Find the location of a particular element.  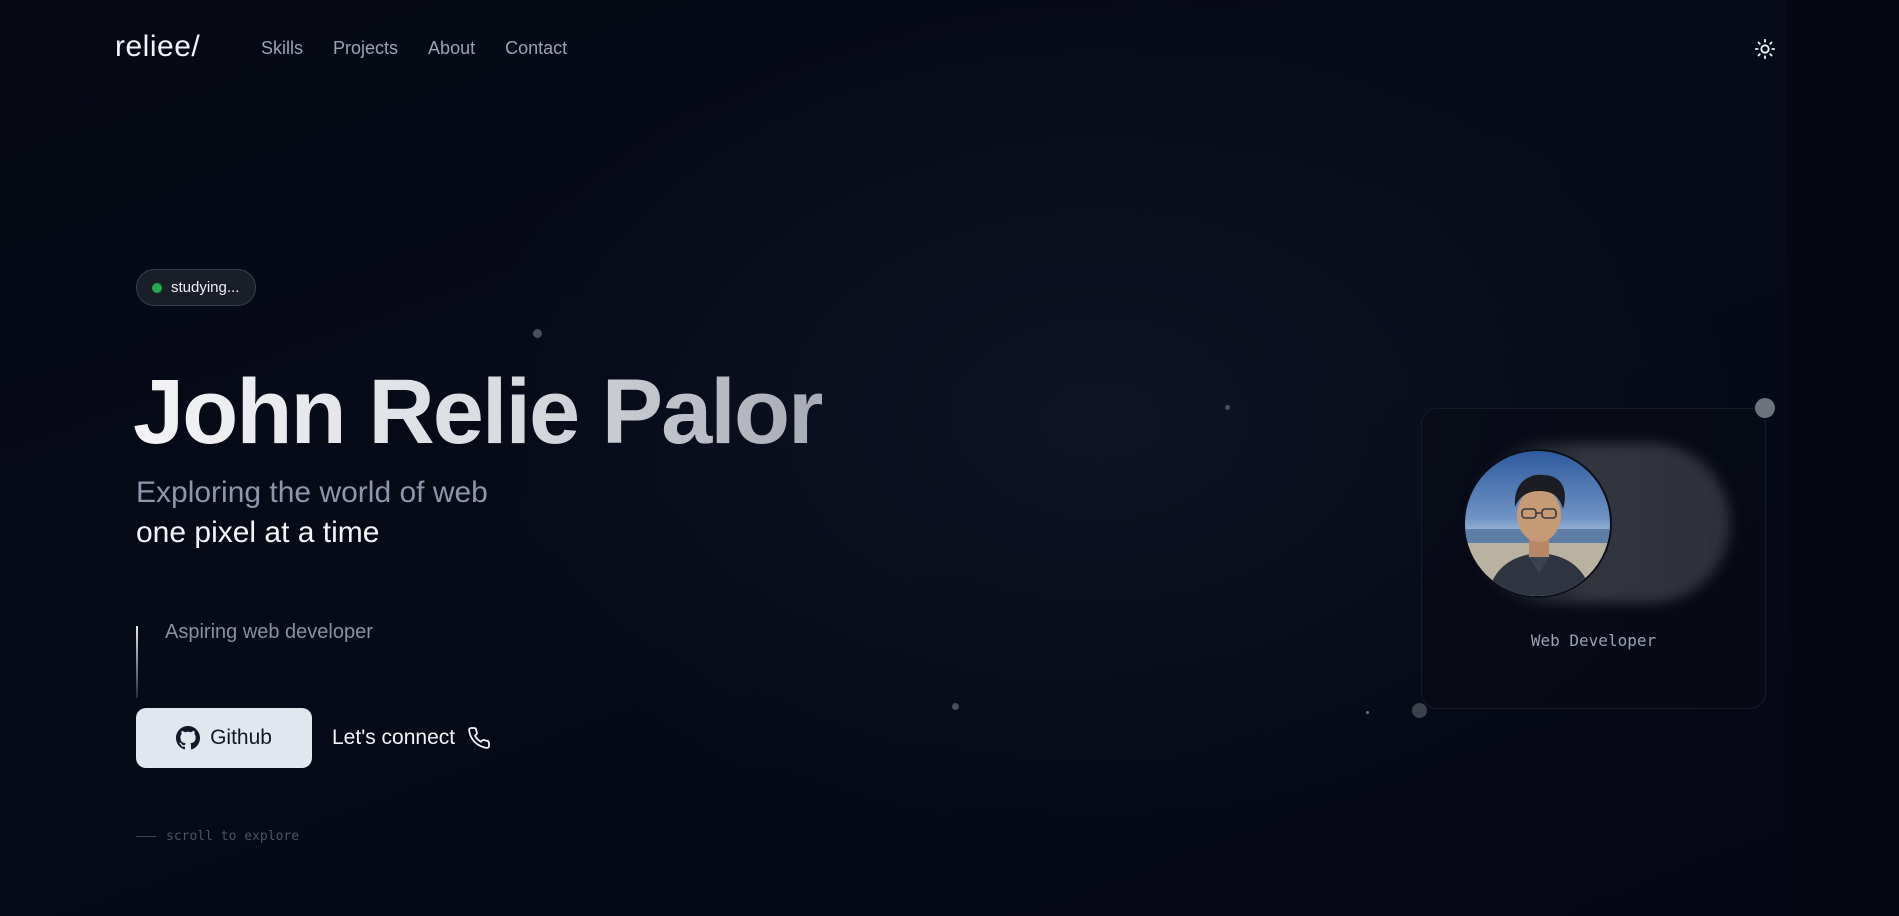

nav-link-about: About is located at coordinates (451, 48).